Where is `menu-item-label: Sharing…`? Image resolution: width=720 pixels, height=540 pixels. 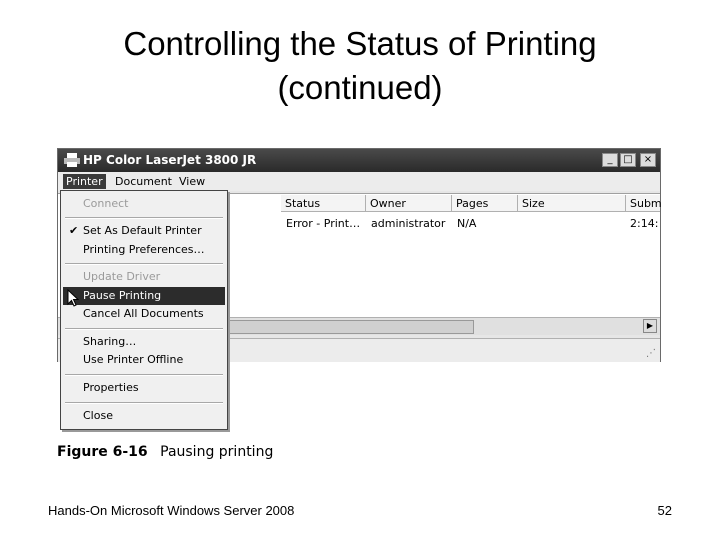 menu-item-label: Sharing… is located at coordinates (110, 341).